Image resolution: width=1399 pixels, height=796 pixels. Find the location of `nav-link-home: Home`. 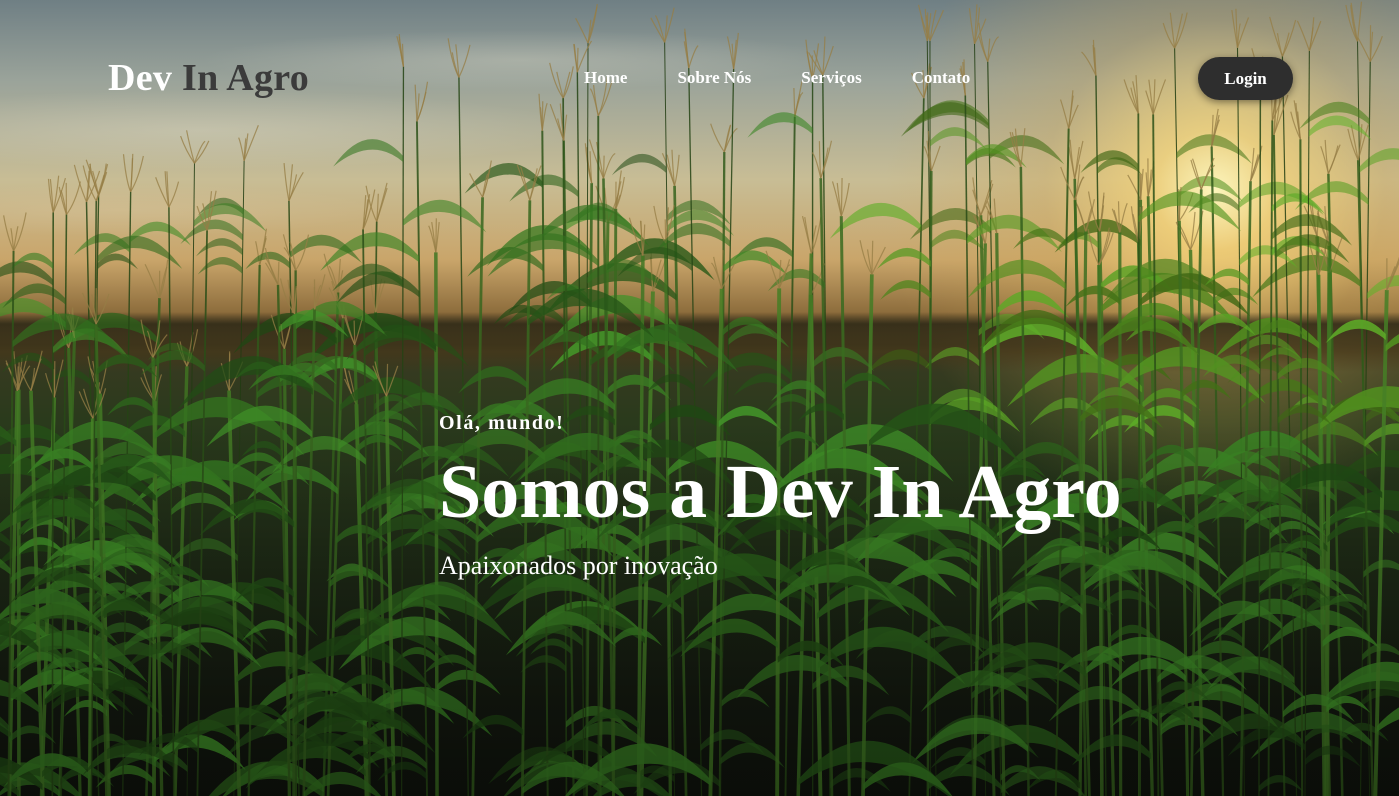

nav-link-home: Home is located at coordinates (605, 78).